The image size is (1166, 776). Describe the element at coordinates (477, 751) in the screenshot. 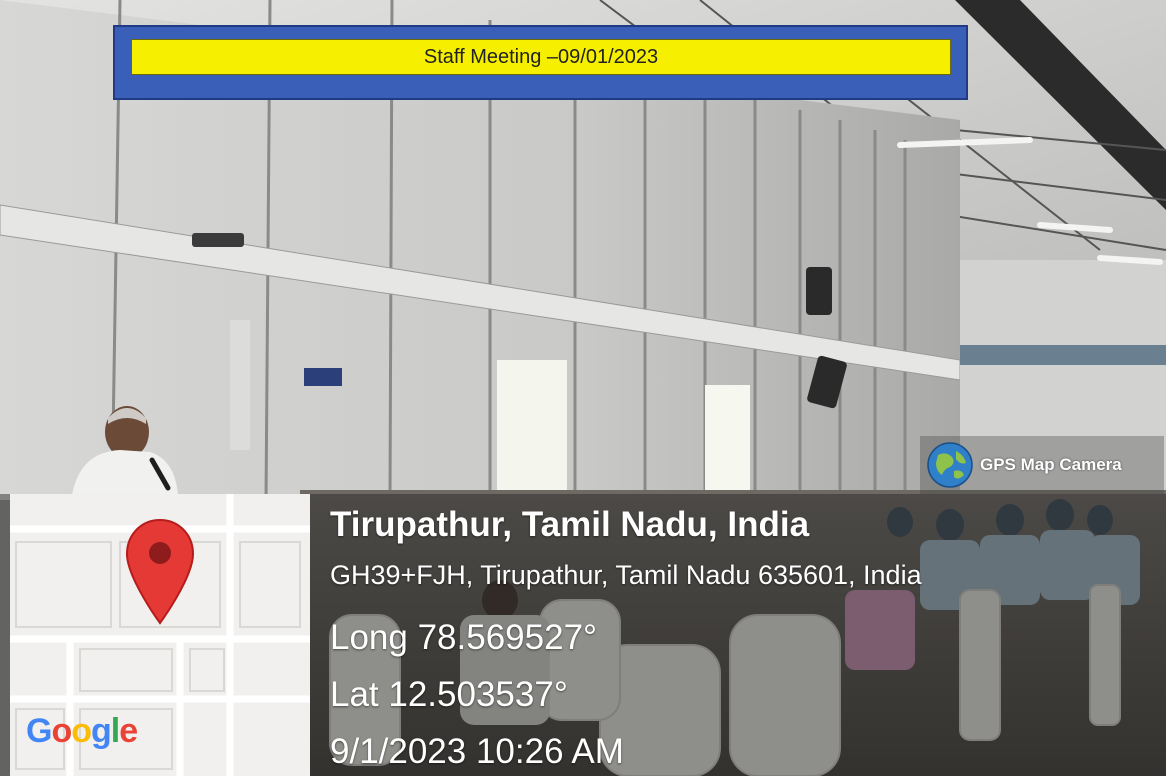

I see `timestamp: 9/1/2023 10:26 AM` at that location.